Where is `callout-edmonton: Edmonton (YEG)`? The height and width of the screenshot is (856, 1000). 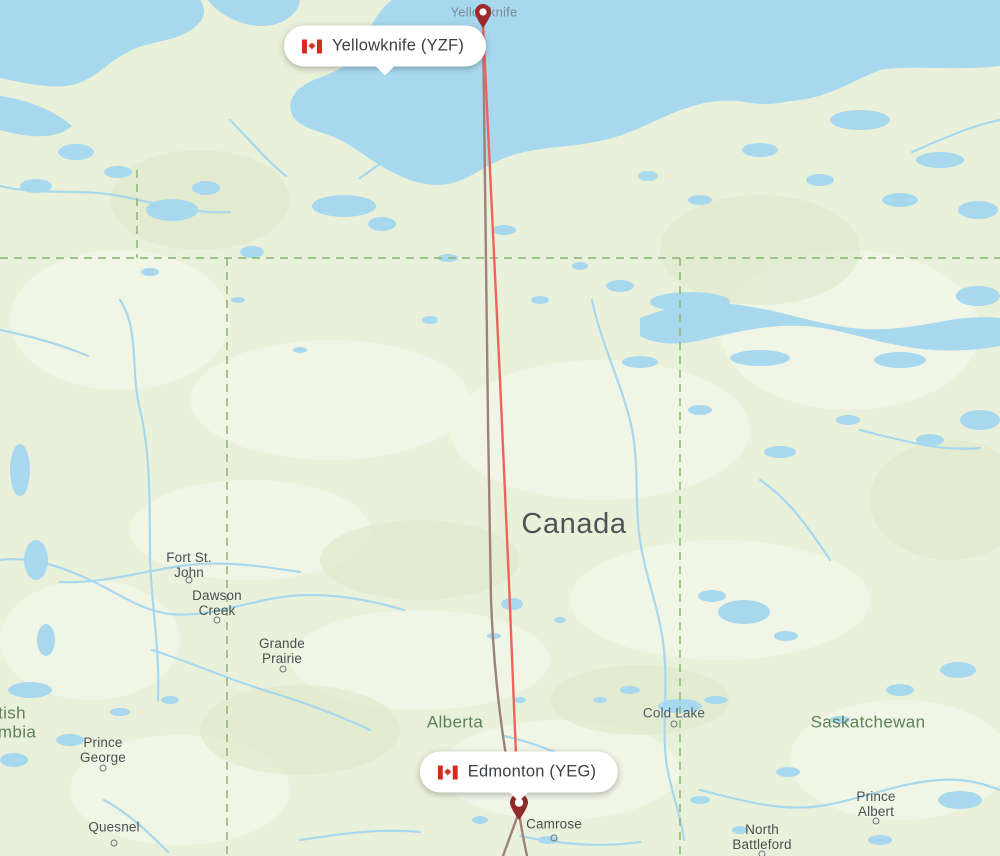 callout-edmonton: Edmonton (YEG) is located at coordinates (519, 776).